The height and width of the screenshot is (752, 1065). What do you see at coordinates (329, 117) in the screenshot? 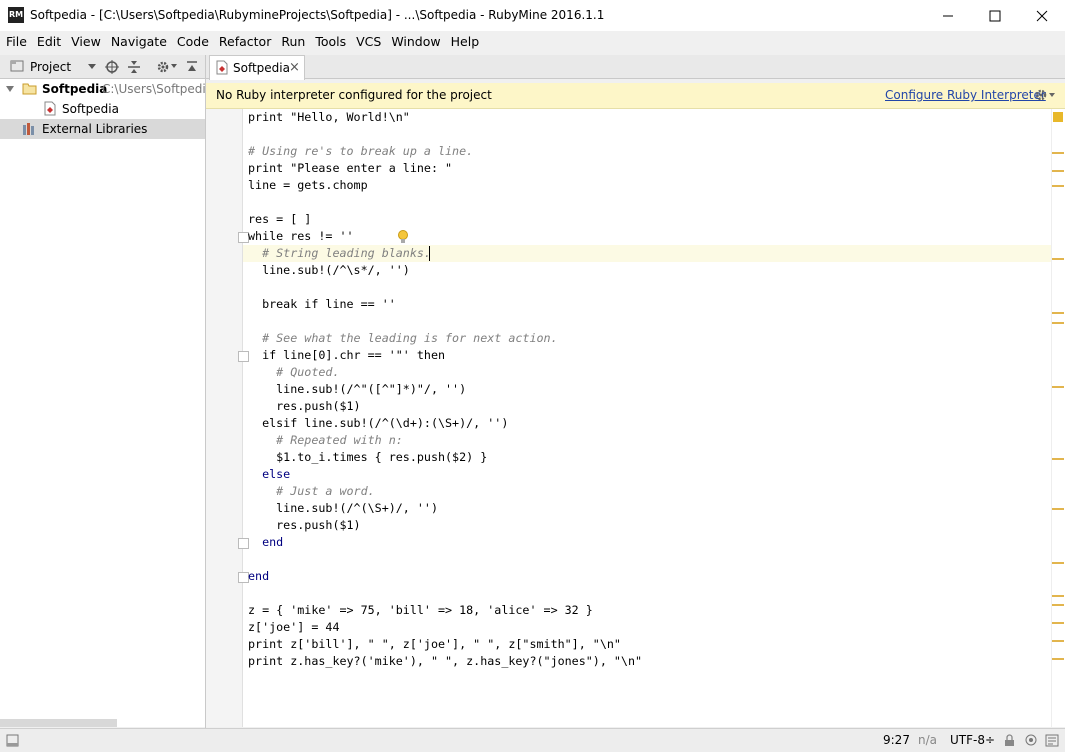
I see `code-line: print "Hello, World!\n"` at bounding box center [329, 117].